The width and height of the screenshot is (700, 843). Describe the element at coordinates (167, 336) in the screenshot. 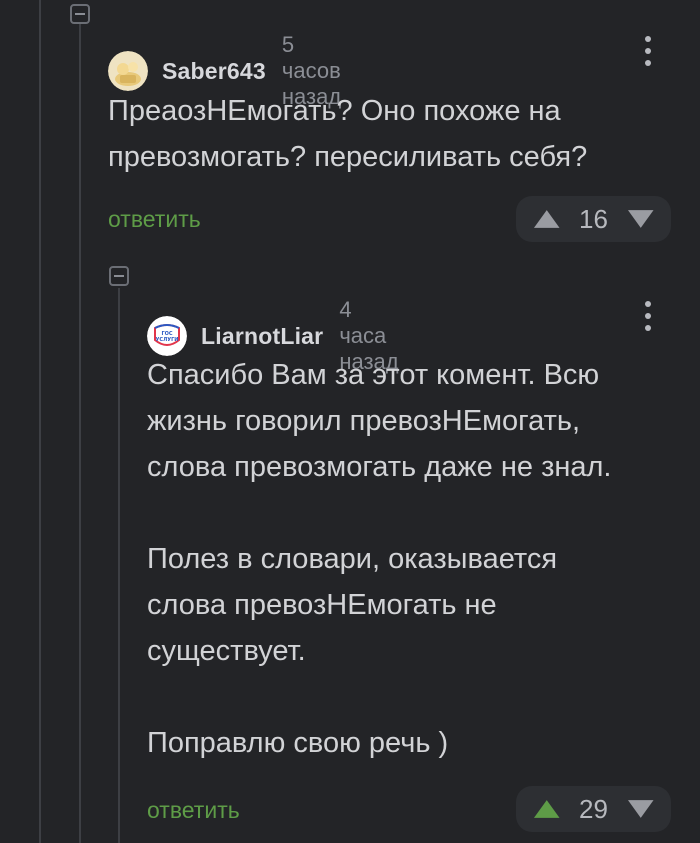

I see `gosuslugi-logo-icon: ГОС УСЛУГИ` at that location.